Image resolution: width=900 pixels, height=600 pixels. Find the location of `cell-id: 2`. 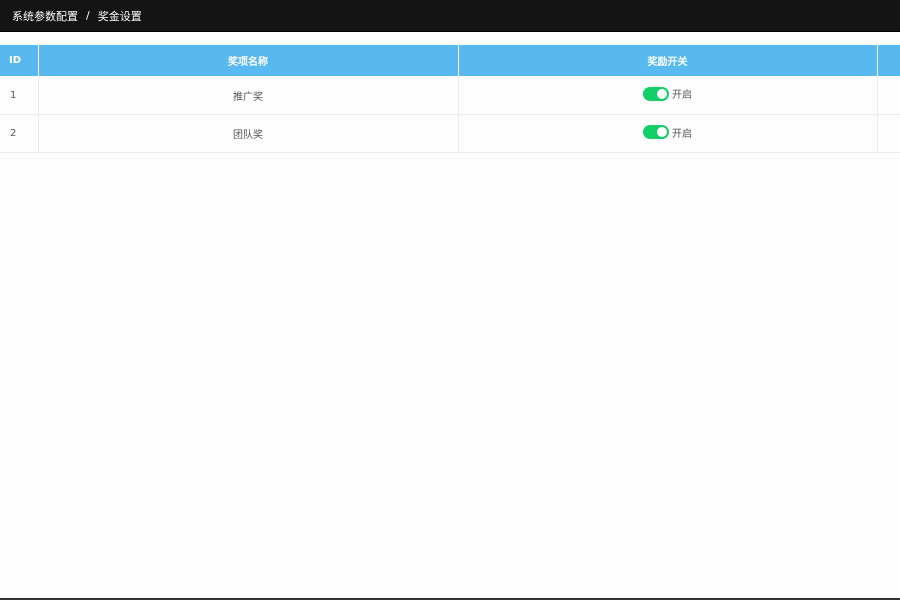

cell-id: 2 is located at coordinates (19, 133).